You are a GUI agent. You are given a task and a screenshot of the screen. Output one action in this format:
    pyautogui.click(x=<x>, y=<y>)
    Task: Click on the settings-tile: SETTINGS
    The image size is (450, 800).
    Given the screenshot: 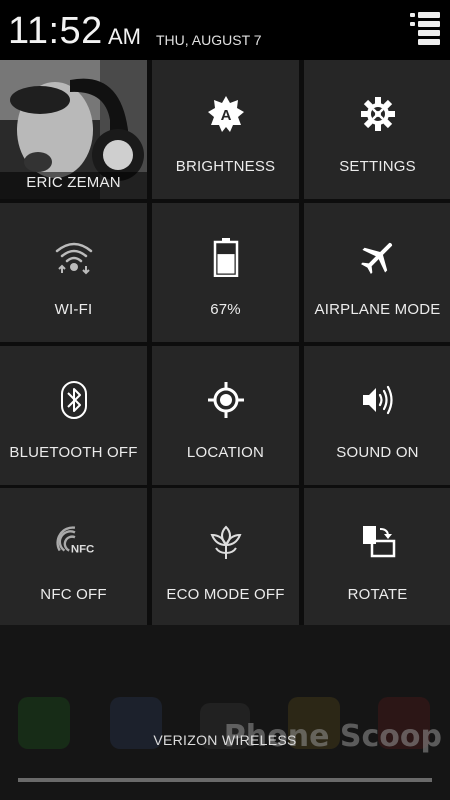 What is the action you would take?
    pyautogui.click(x=377, y=129)
    